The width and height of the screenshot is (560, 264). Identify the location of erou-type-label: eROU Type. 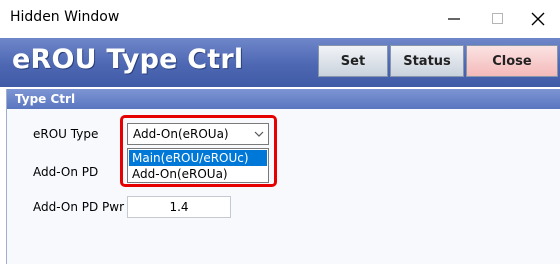
(66, 134).